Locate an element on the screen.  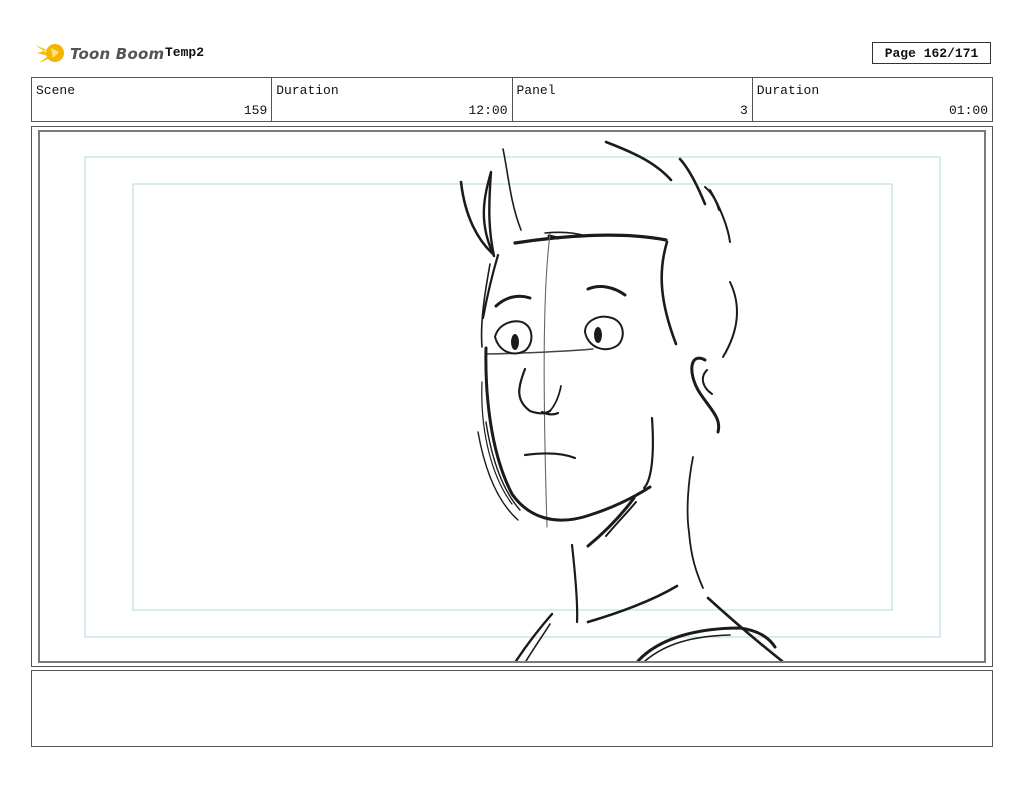
toon-boom-logo: Toon Boom is located at coordinates (98, 54).